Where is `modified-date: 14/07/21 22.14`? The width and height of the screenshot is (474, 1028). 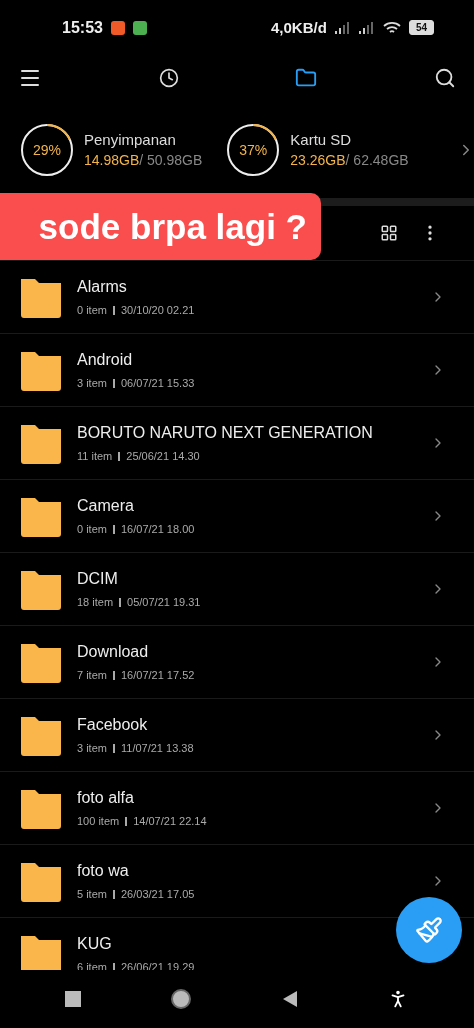 modified-date: 14/07/21 22.14 is located at coordinates (170, 821).